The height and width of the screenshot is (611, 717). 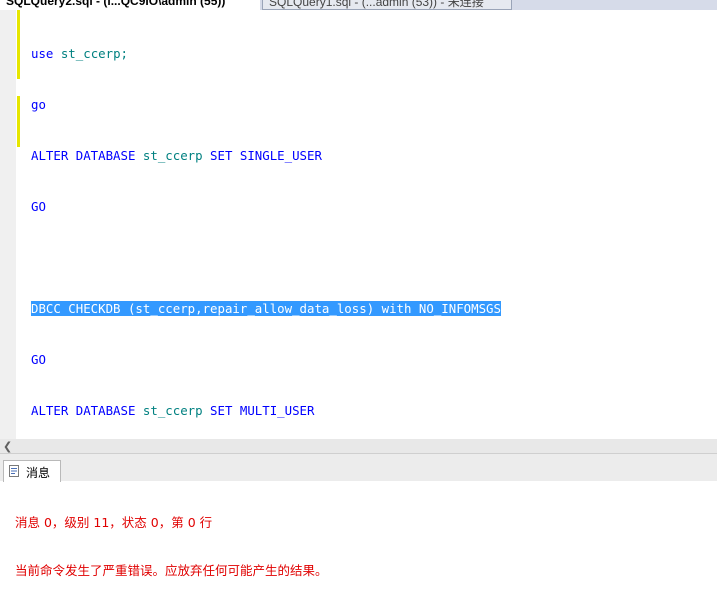 I want to click on editor-gutter, so click(x=8, y=225).